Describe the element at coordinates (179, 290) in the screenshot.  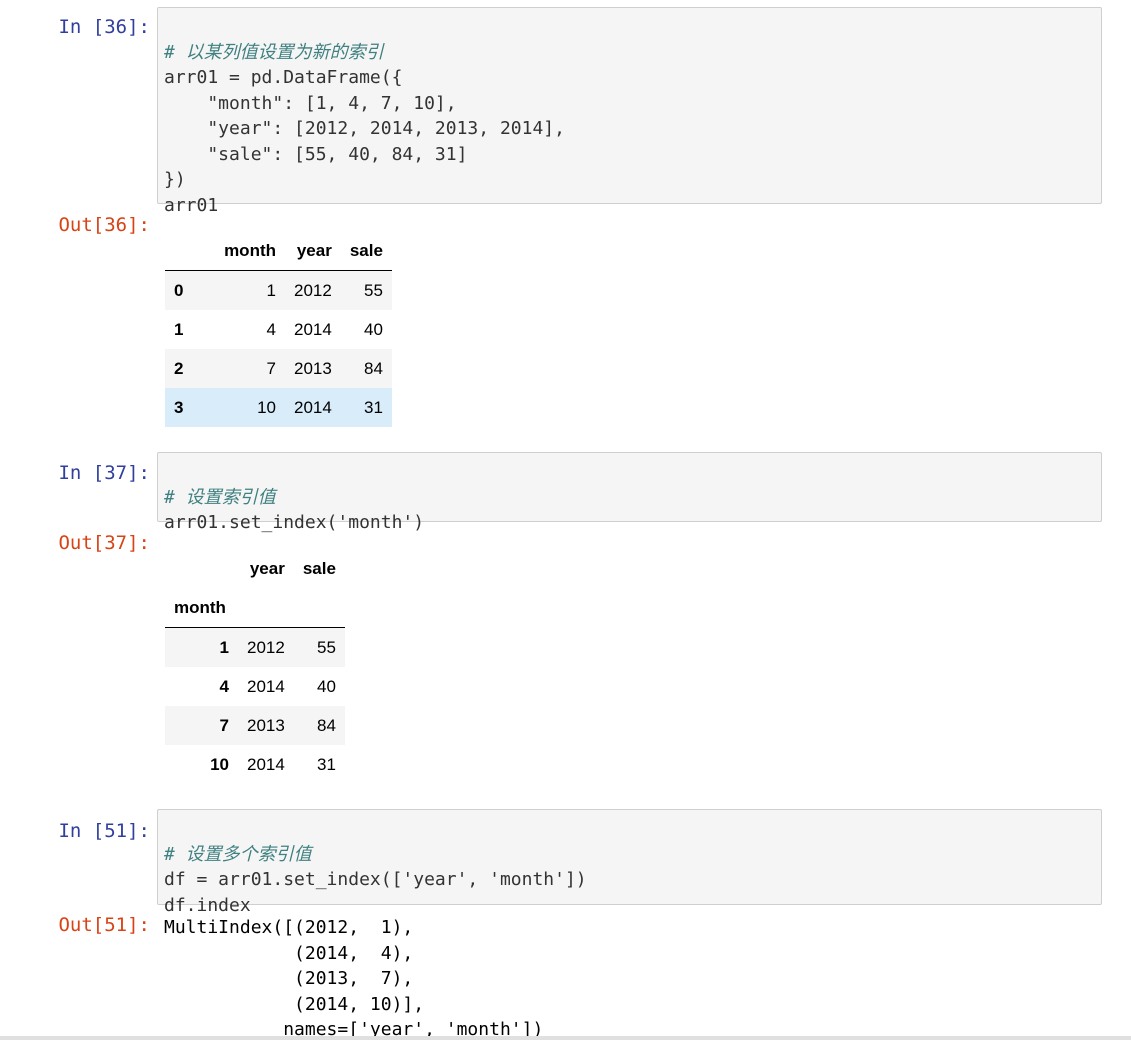
I see `row-index: 0` at that location.